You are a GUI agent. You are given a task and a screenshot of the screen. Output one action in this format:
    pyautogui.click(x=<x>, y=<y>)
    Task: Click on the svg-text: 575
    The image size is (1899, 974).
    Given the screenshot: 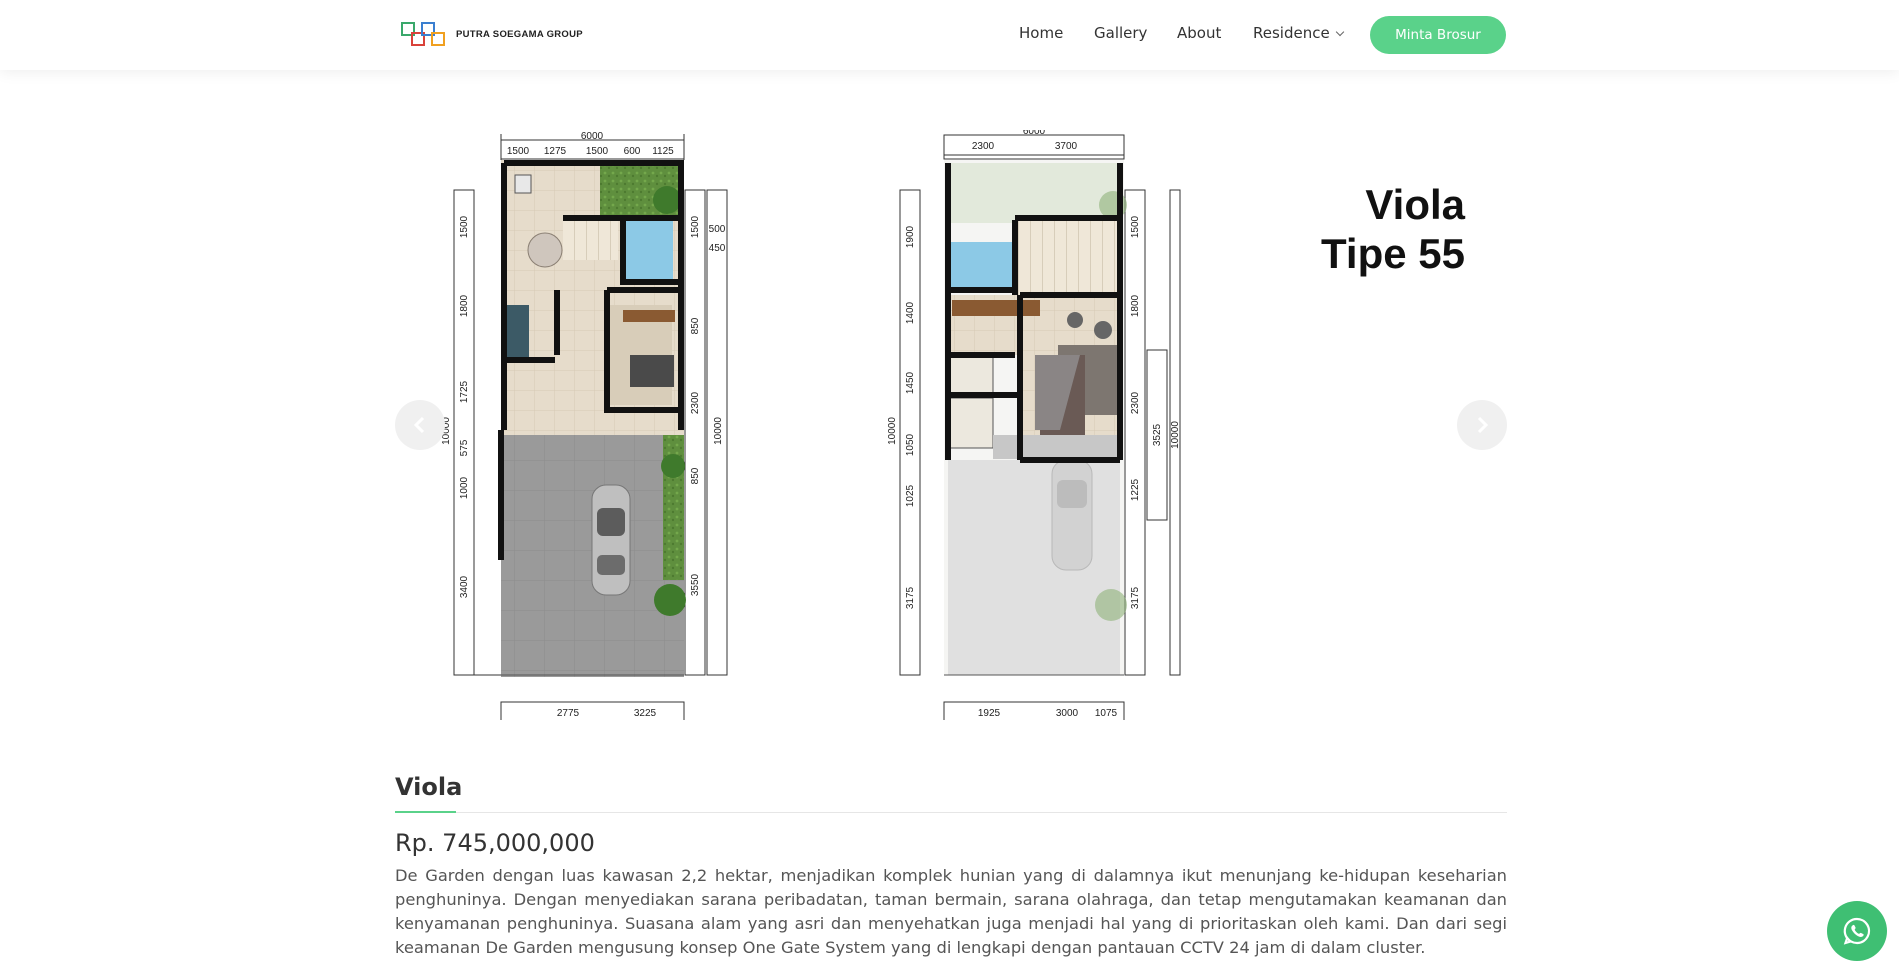 What is the action you would take?
    pyautogui.click(x=464, y=447)
    